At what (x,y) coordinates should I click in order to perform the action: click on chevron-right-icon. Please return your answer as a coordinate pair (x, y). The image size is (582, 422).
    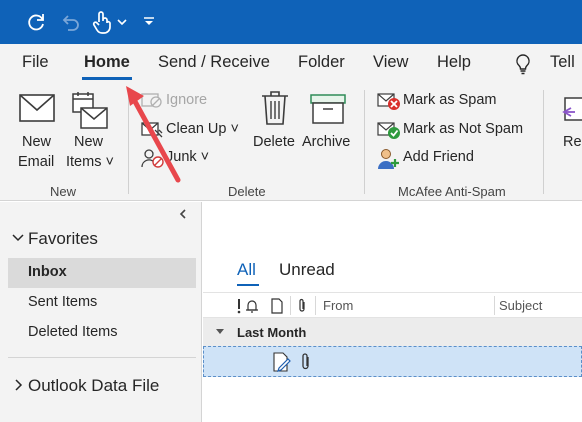
    Looking at the image, I should click on (19, 385).